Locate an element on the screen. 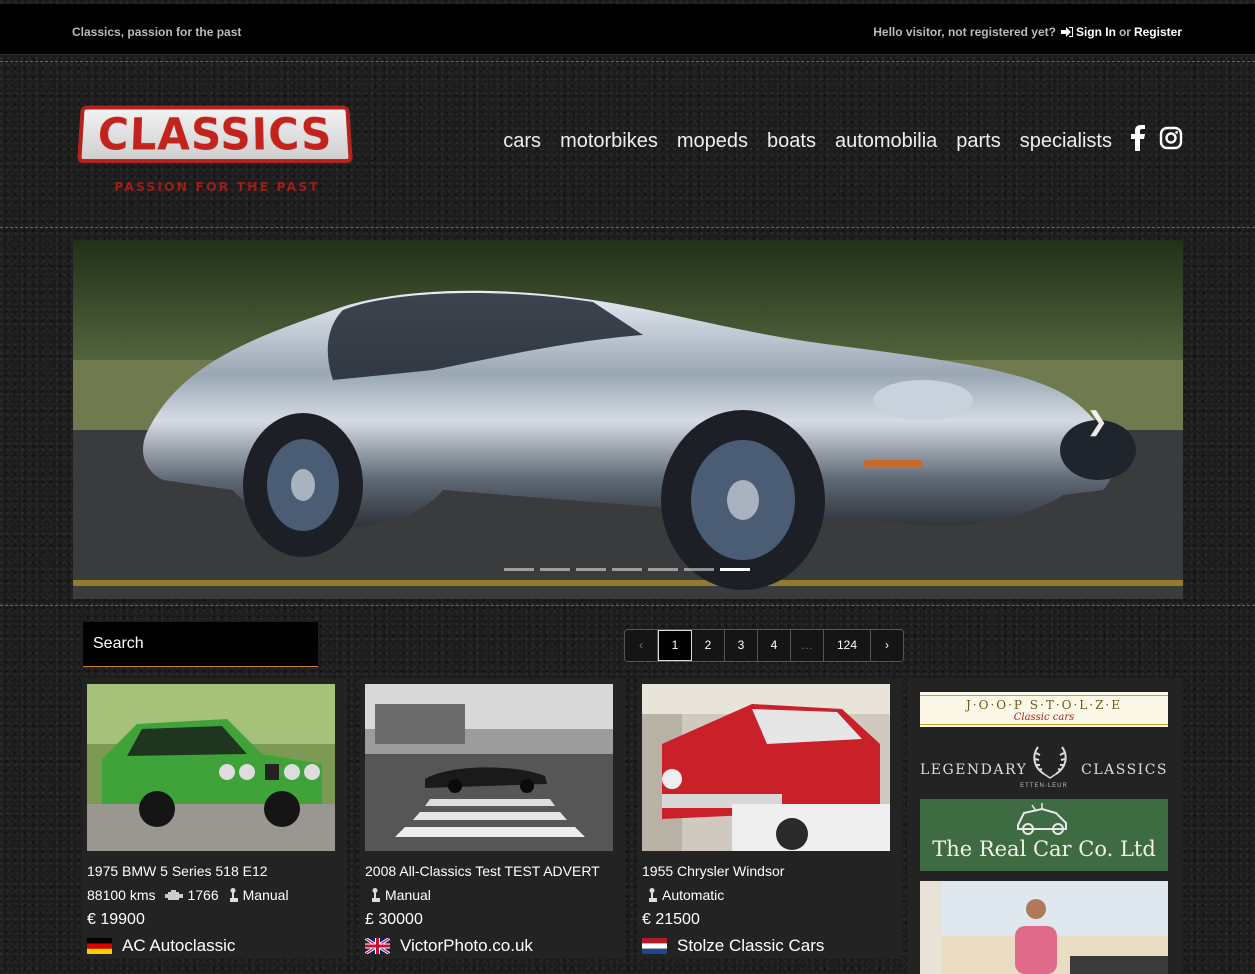 The image size is (1255, 974). sponsor-joop-stolze: J·O·O·P S·T·O·L·Z·E Classic cars is located at coordinates (1044, 709).